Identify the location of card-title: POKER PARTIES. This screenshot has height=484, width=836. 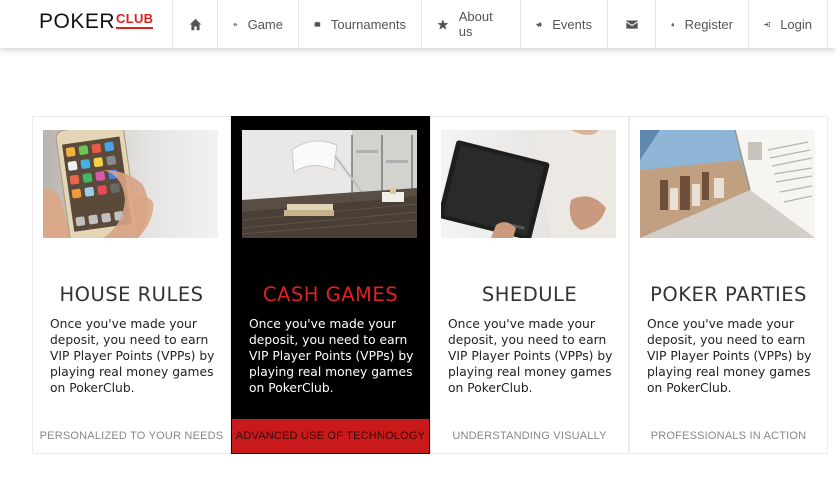
(728, 294).